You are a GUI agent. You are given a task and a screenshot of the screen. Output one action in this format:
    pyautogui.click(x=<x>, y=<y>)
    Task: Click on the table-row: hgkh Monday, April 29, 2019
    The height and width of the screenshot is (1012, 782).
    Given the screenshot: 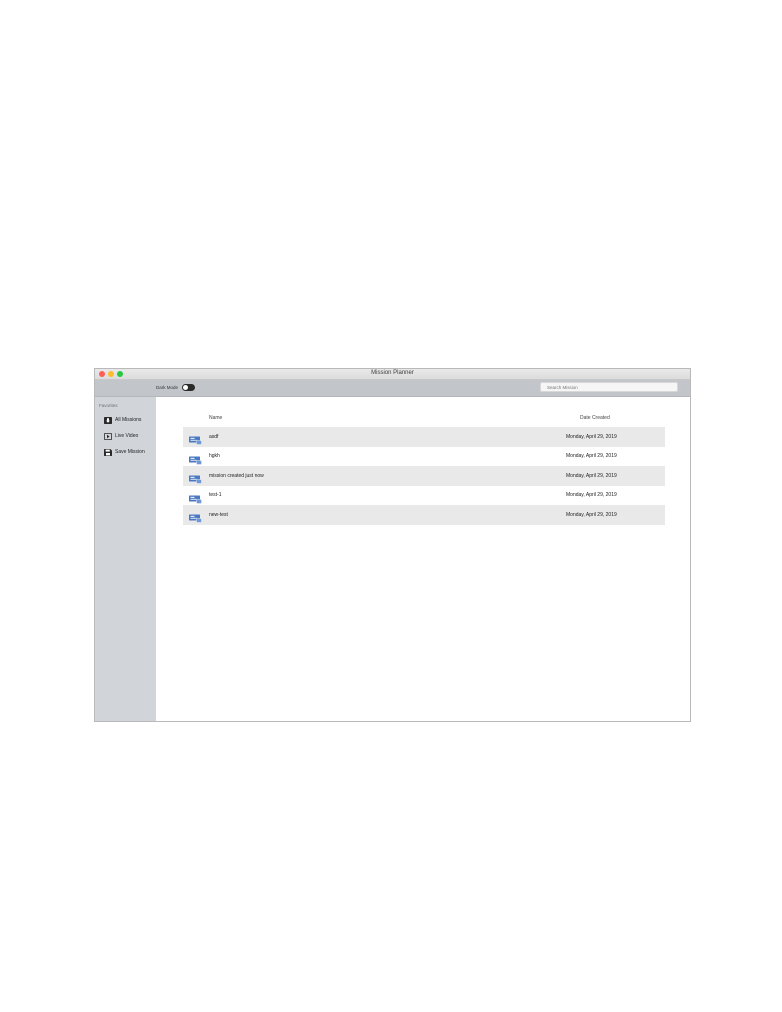 What is the action you would take?
    pyautogui.click(x=424, y=457)
    